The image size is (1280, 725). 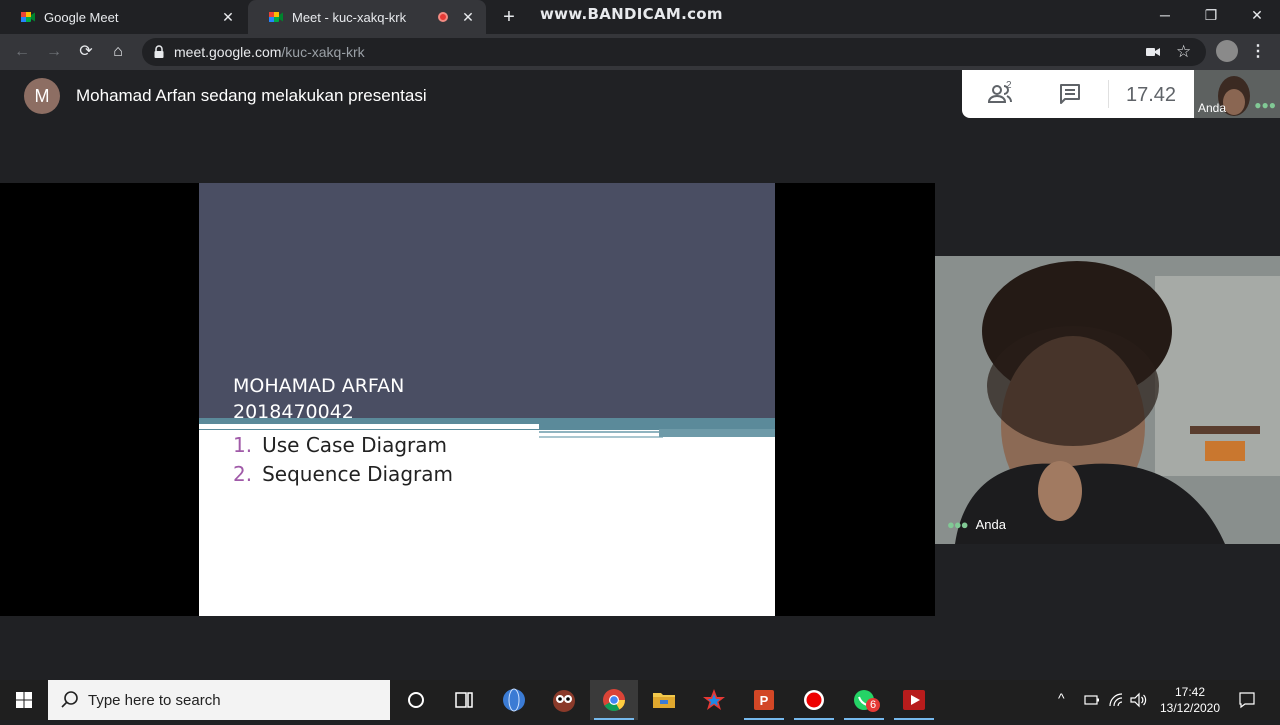 I want to click on file-explorer-icon, so click(x=664, y=700).